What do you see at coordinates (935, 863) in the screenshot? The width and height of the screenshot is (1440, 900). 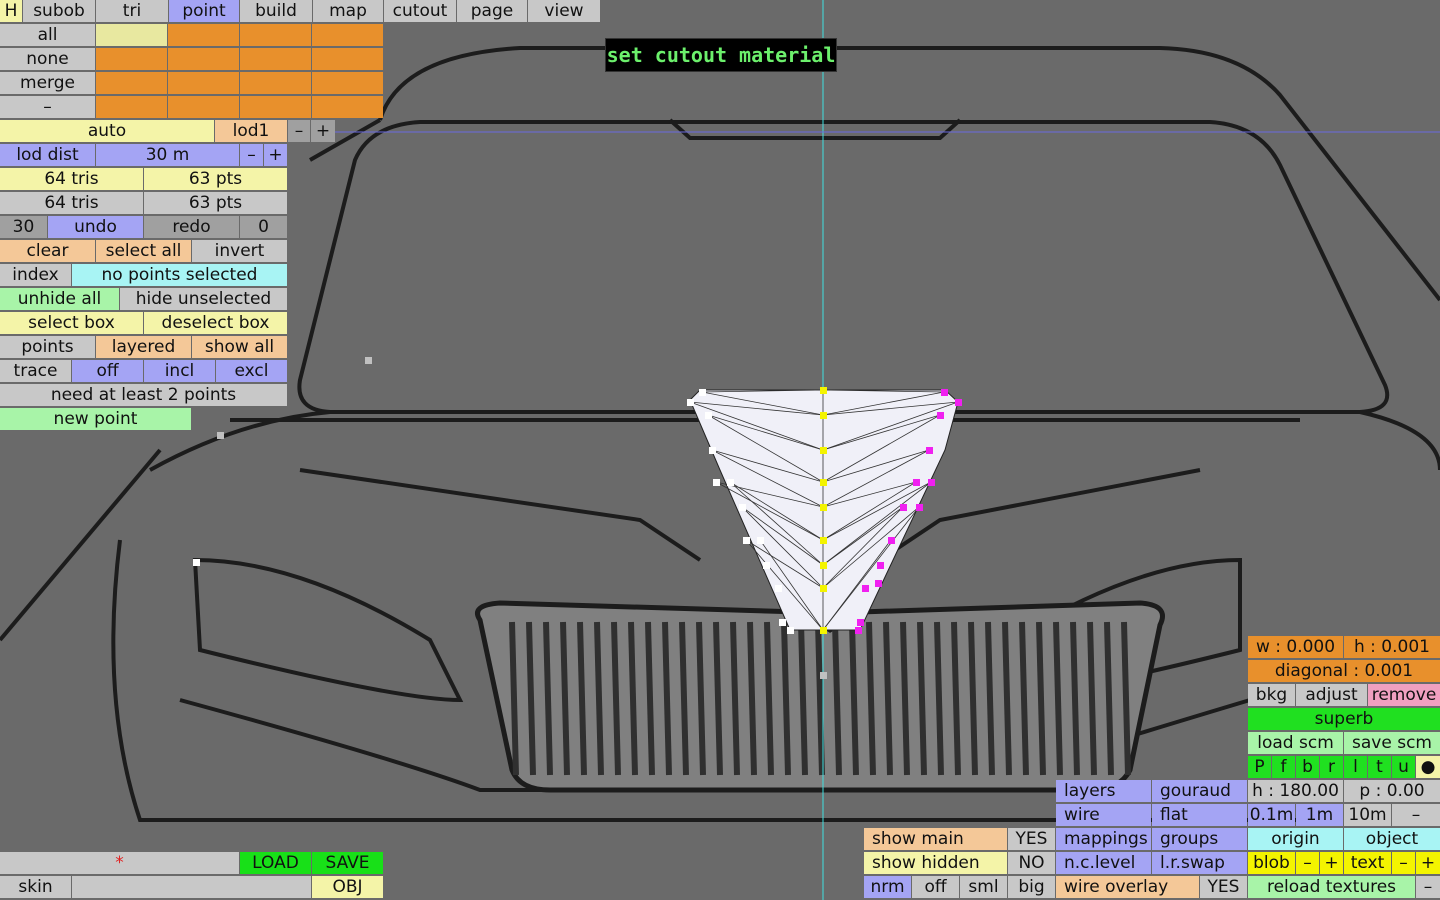 I see `show-hidden-toggle: show hidden` at bounding box center [935, 863].